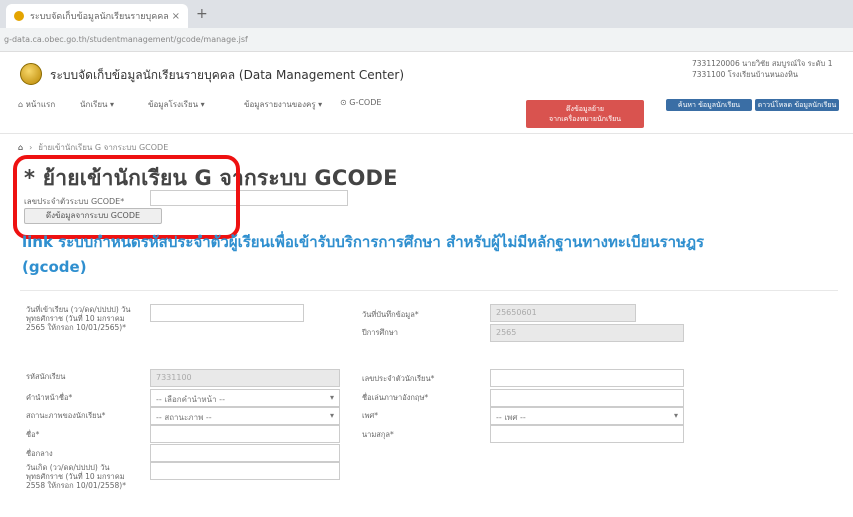 Image resolution: width=853 pixels, height=517 pixels. Describe the element at coordinates (202, 14) in the screenshot. I see `new-tab-button: +` at that location.